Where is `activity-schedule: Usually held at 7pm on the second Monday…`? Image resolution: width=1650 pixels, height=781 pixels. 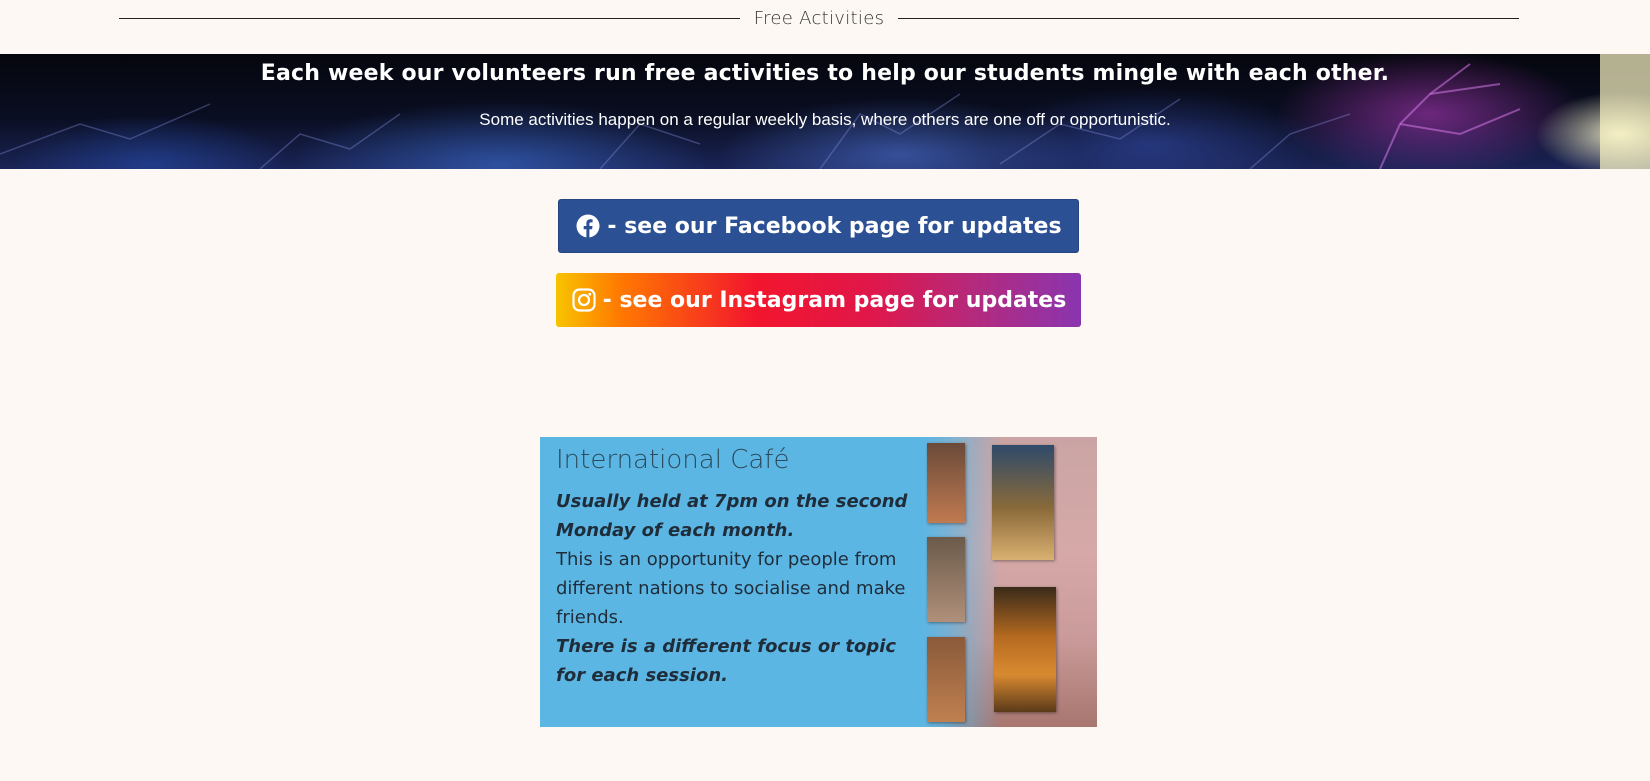
activity-schedule: Usually held at 7pm on the second Monday… is located at coordinates (732, 516).